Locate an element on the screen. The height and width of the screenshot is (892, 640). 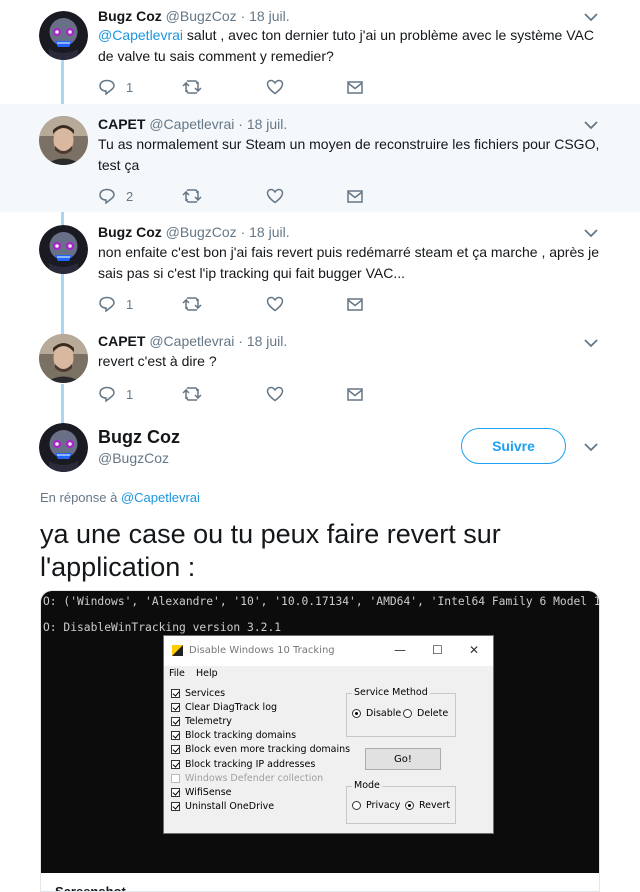
checkbox-label: Block even more tracking domains is located at coordinates (268, 750).